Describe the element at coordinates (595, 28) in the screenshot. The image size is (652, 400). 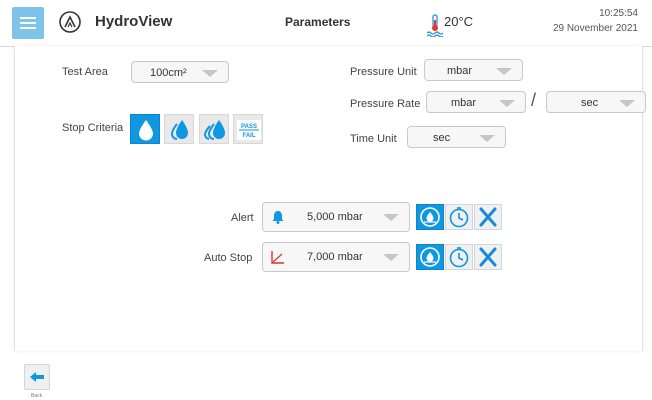
I see `clock-date: 29 November 2021` at that location.